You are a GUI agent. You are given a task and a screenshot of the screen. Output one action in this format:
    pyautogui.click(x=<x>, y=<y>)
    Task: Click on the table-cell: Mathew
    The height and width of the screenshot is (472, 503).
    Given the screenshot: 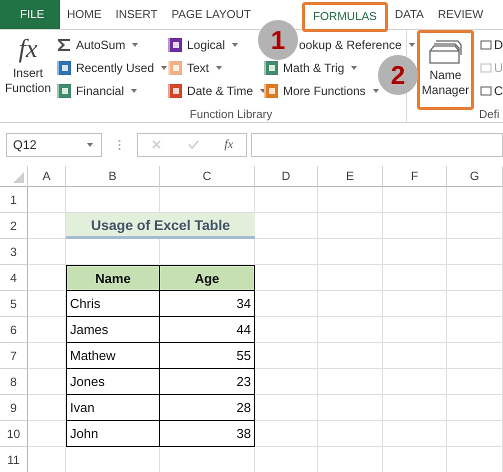 What is the action you would take?
    pyautogui.click(x=113, y=356)
    